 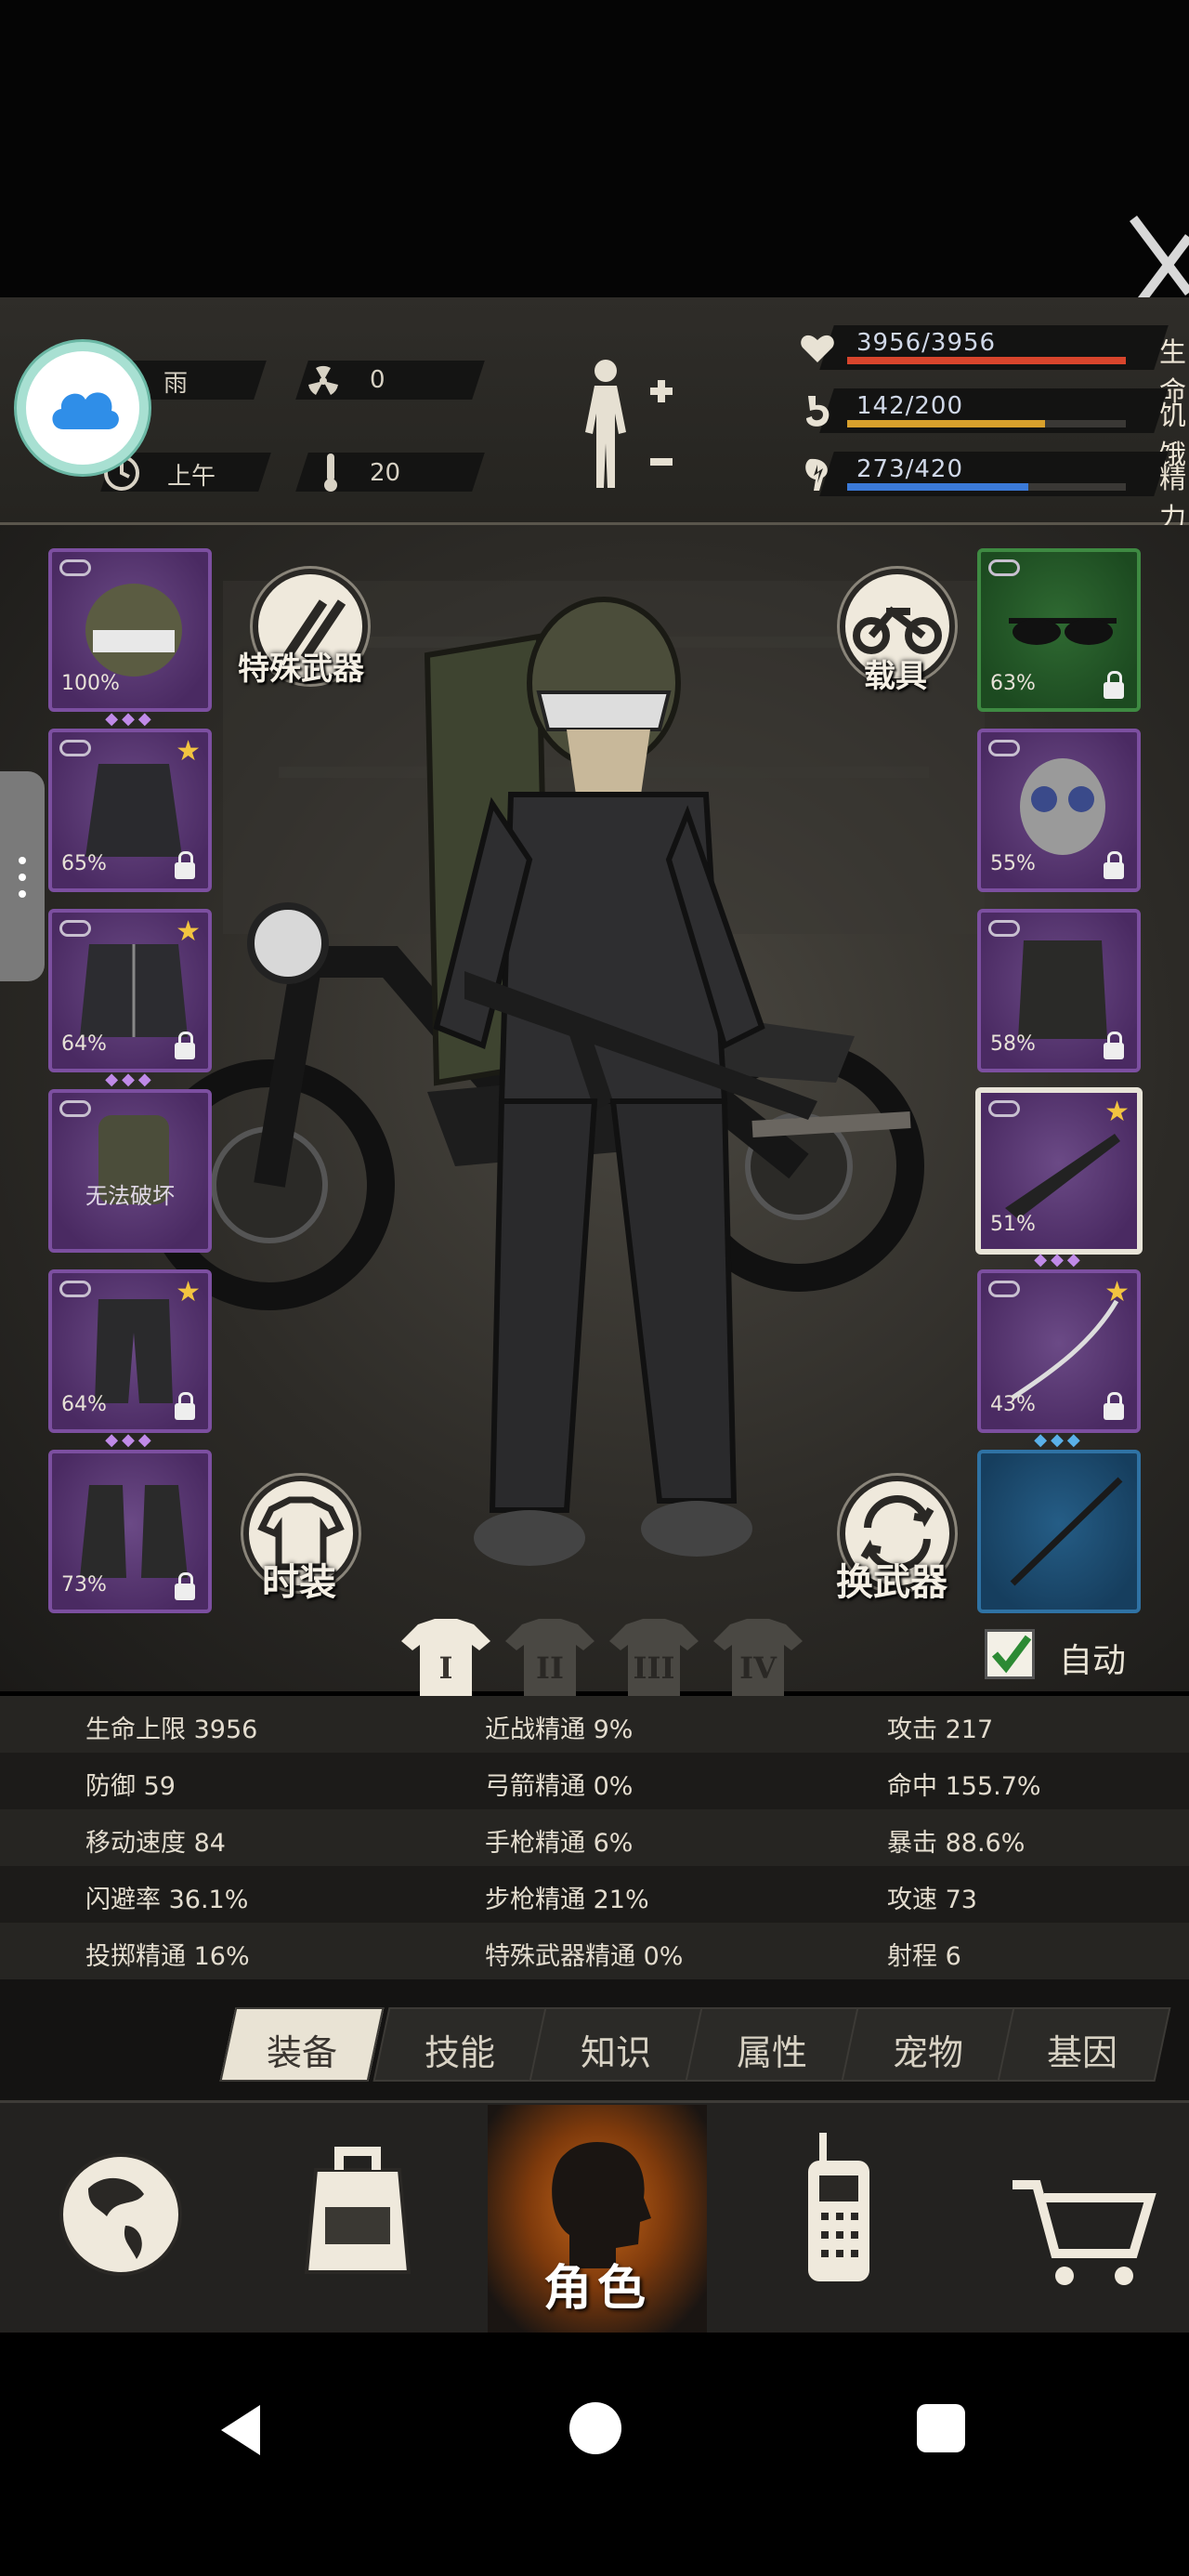 I want to click on loadout-1-button: I, so click(x=445, y=1659).